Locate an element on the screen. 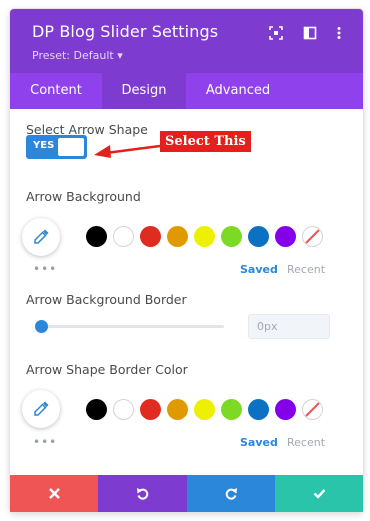 This screenshot has width=370, height=521. border-slider-track is located at coordinates (130, 326).